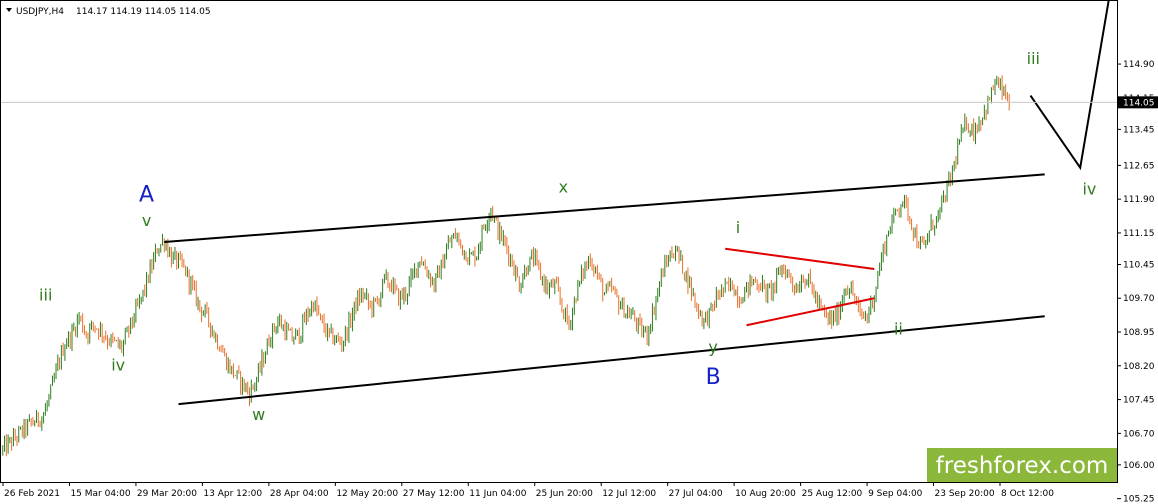 The height and width of the screenshot is (504, 1158). What do you see at coordinates (258, 414) in the screenshot?
I see `wave-label: w` at bounding box center [258, 414].